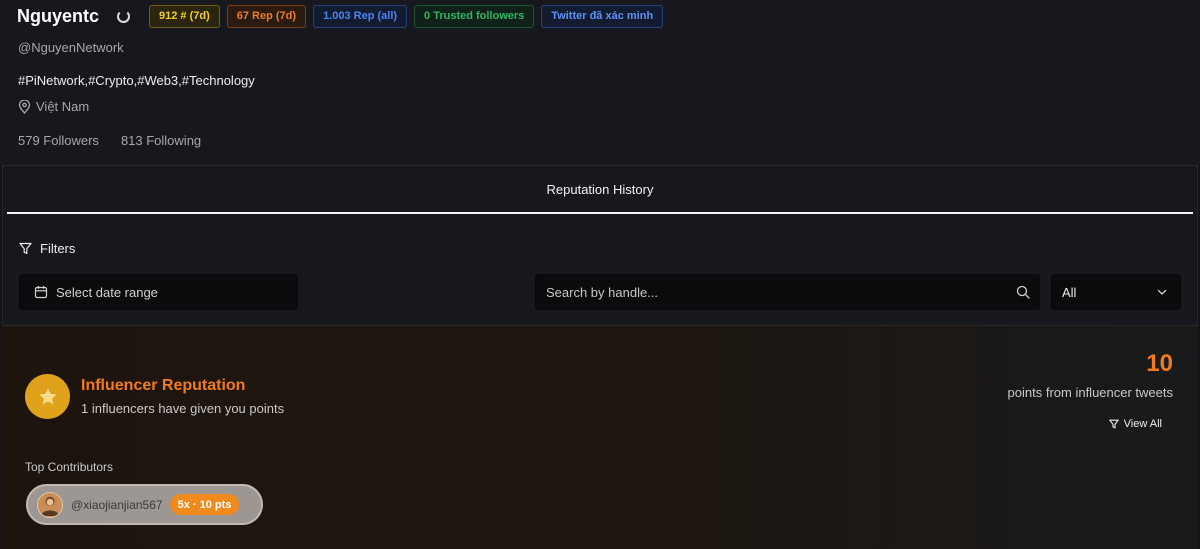  Describe the element at coordinates (1069, 292) in the screenshot. I see `filter-select-value: All` at that location.